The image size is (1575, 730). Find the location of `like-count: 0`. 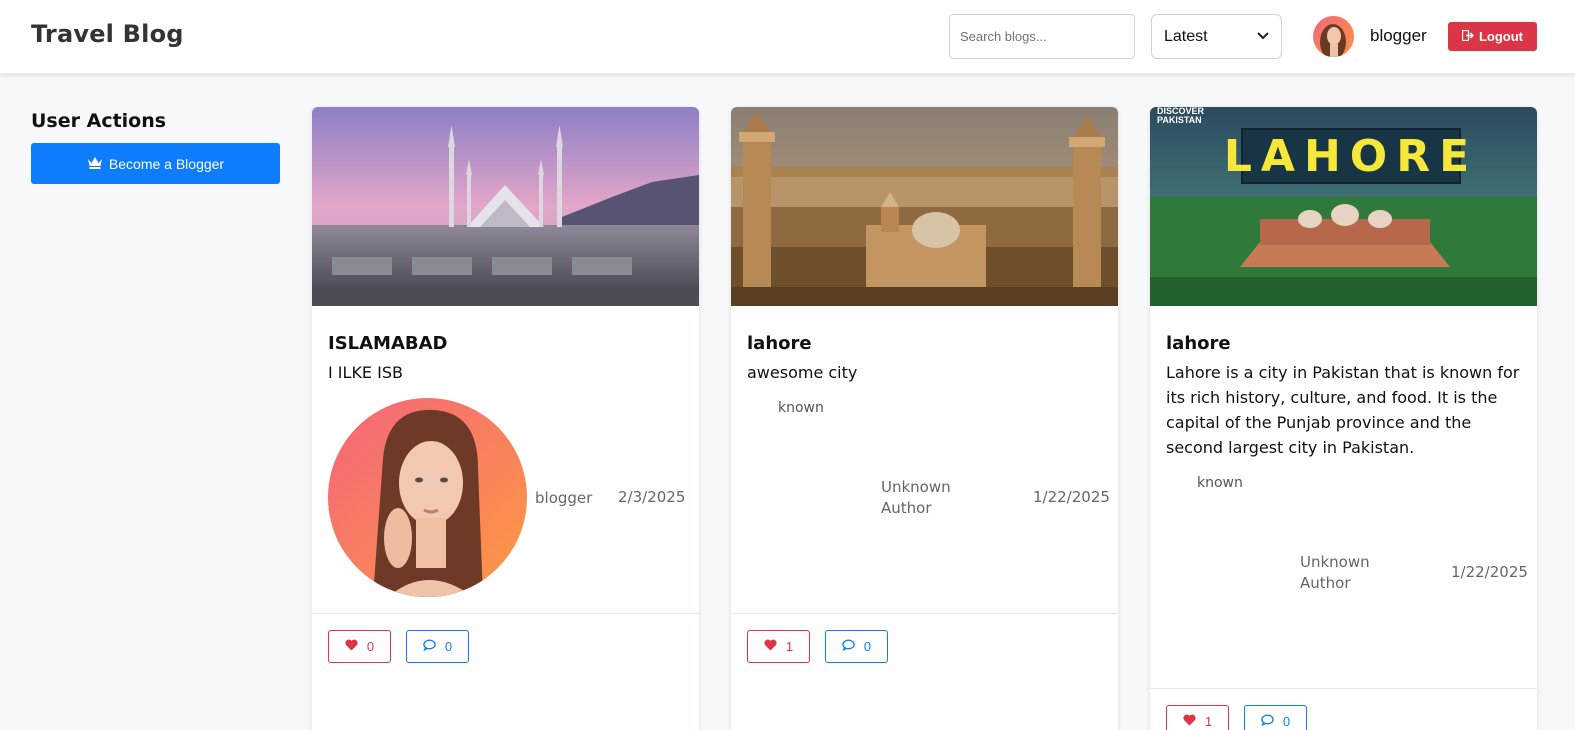

like-count: 0 is located at coordinates (370, 646).